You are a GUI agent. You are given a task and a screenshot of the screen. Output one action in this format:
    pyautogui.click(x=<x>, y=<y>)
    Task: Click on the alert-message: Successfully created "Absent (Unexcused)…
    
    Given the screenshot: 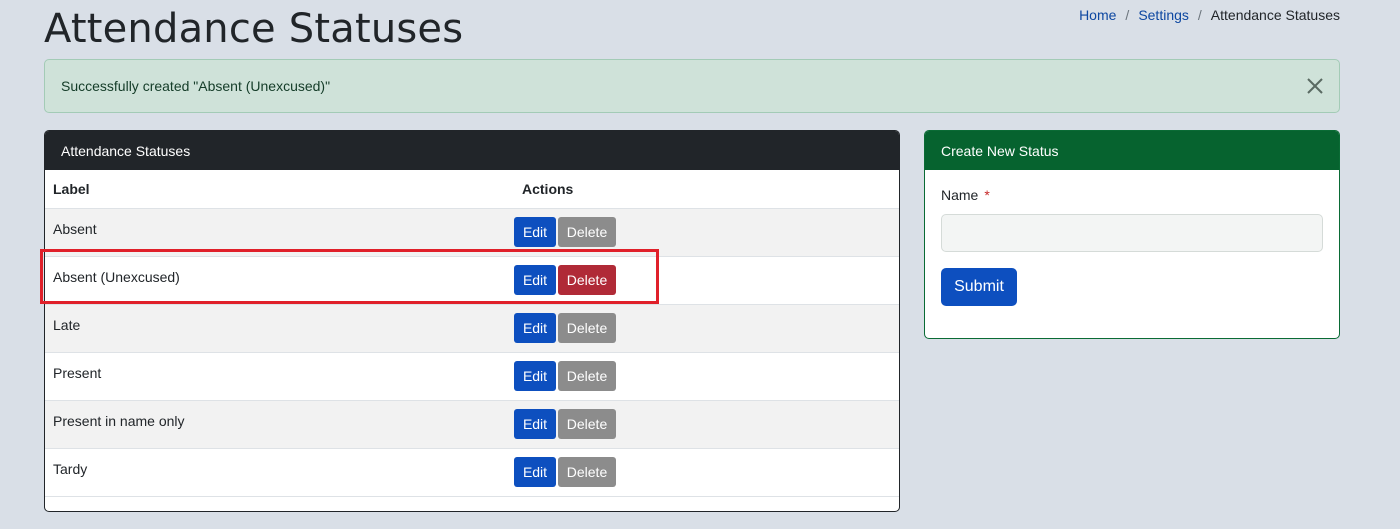 What is the action you would take?
    pyautogui.click(x=196, y=86)
    